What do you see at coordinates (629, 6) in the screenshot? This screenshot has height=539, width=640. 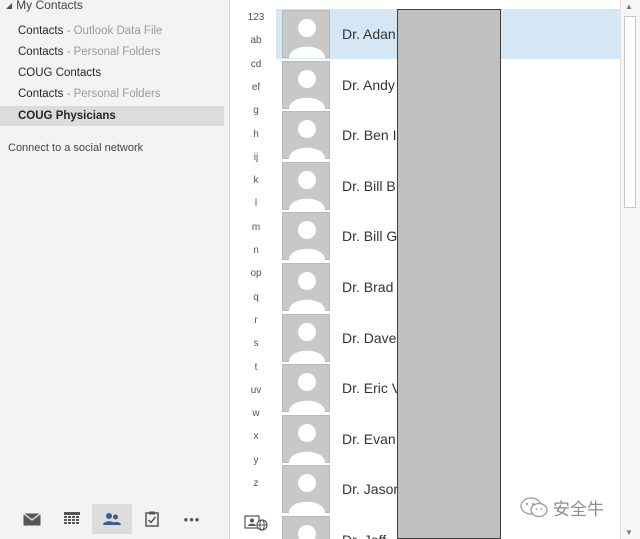 I see `scroll-up-arrow-icon: ▲` at bounding box center [629, 6].